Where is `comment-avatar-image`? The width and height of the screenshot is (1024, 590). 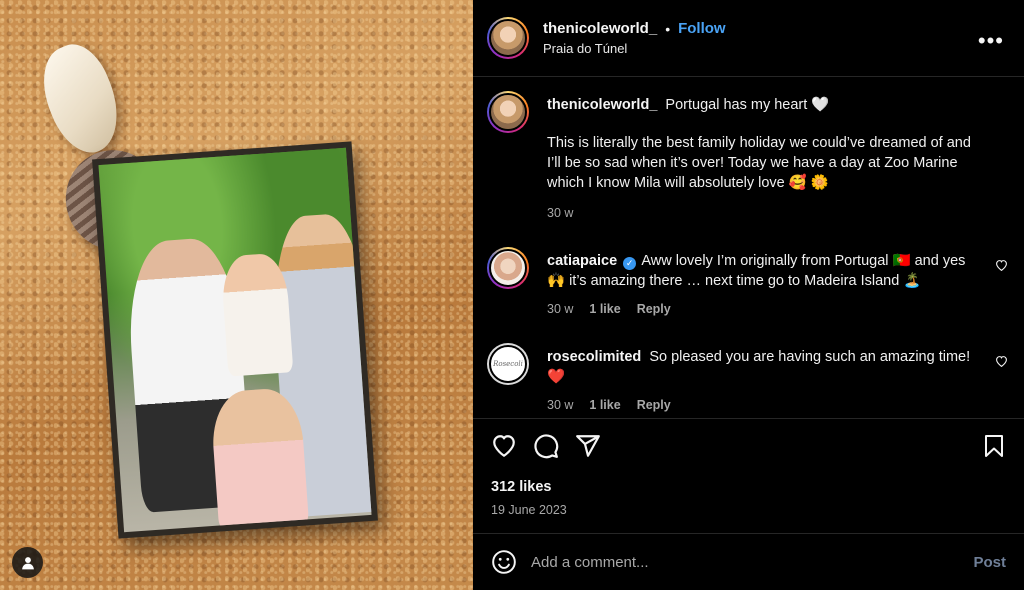
comment-avatar-image is located at coordinates (508, 268).